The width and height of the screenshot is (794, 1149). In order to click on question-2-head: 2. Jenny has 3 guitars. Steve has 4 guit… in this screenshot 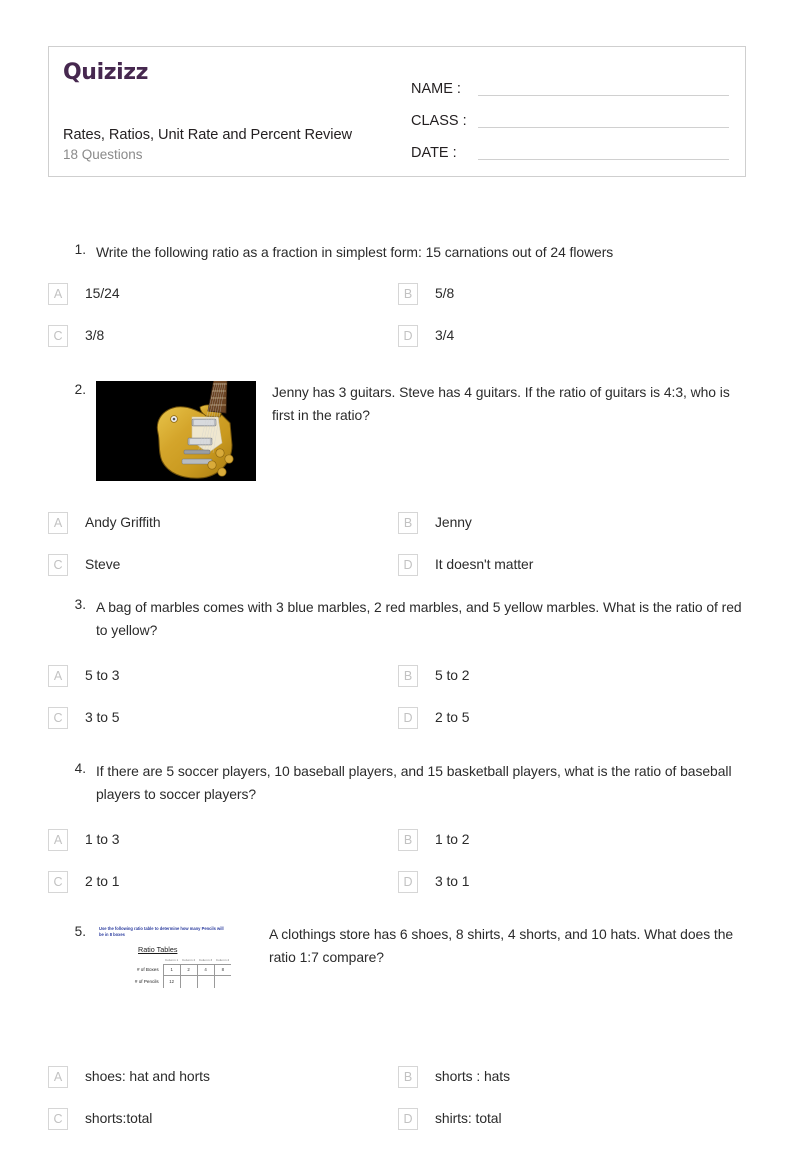, I will do `click(398, 431)`.